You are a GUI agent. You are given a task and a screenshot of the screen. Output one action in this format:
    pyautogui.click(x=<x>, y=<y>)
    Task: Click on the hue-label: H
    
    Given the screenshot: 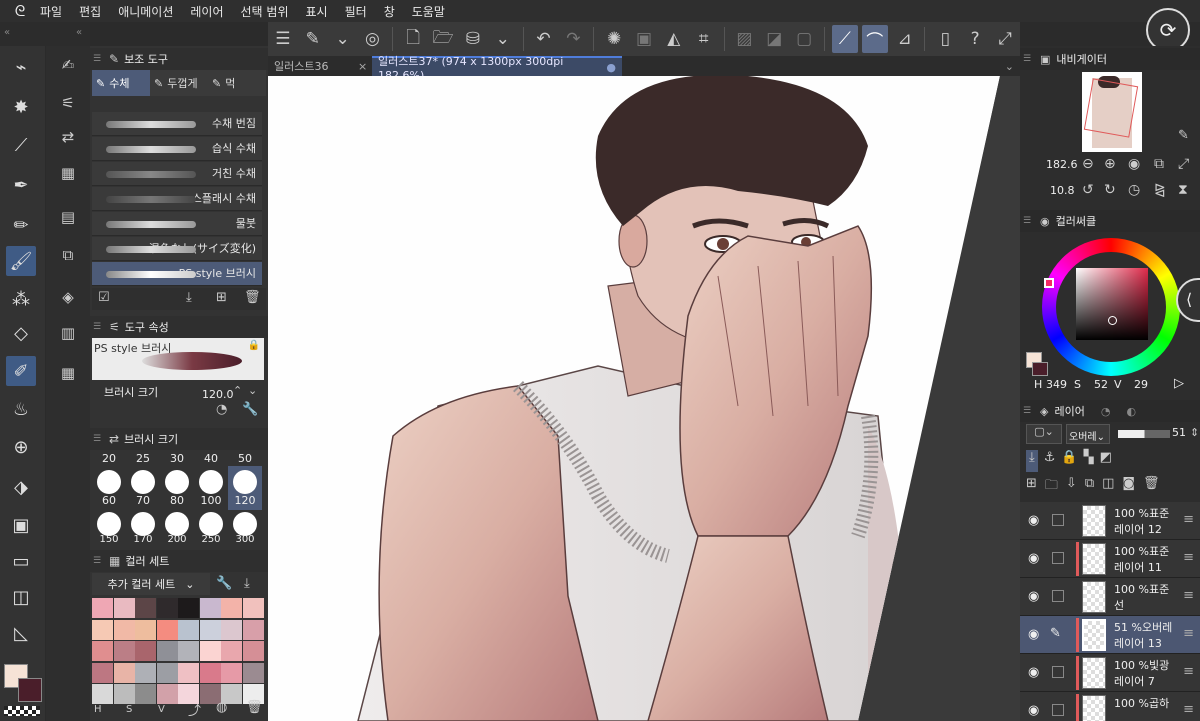 What is the action you would take?
    pyautogui.click(x=98, y=709)
    